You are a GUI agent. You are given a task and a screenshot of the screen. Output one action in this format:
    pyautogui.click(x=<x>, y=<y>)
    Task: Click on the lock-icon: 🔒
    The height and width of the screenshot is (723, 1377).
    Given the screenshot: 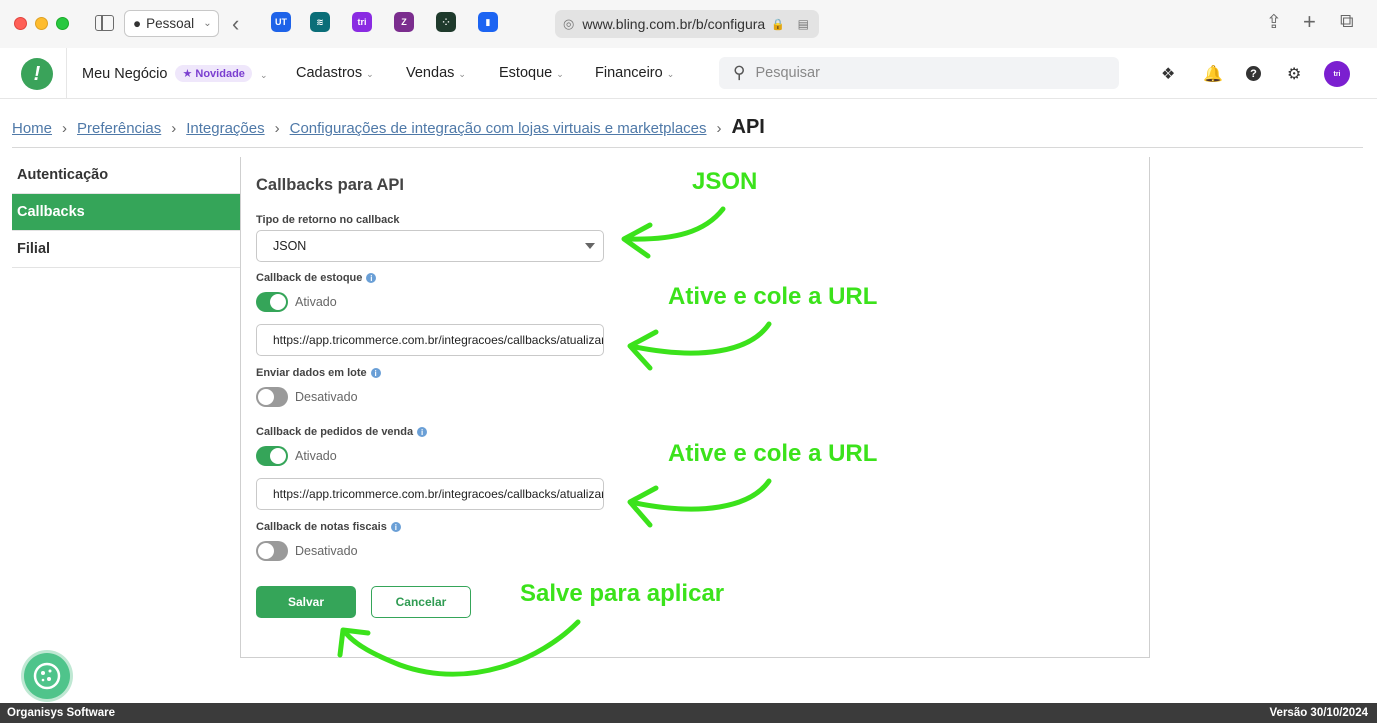 What is the action you would take?
    pyautogui.click(x=778, y=24)
    